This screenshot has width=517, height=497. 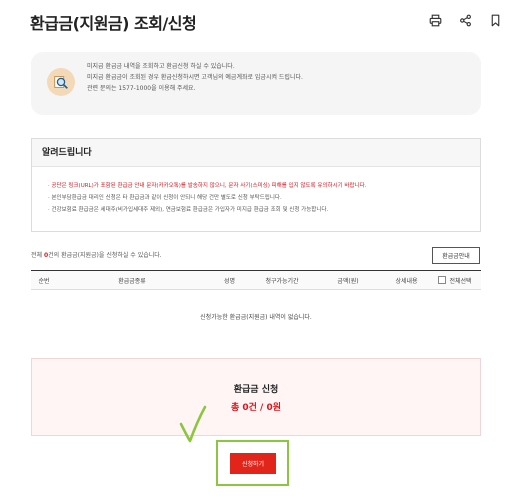 I want to click on checkmark-annotation-icon, so click(x=193, y=424).